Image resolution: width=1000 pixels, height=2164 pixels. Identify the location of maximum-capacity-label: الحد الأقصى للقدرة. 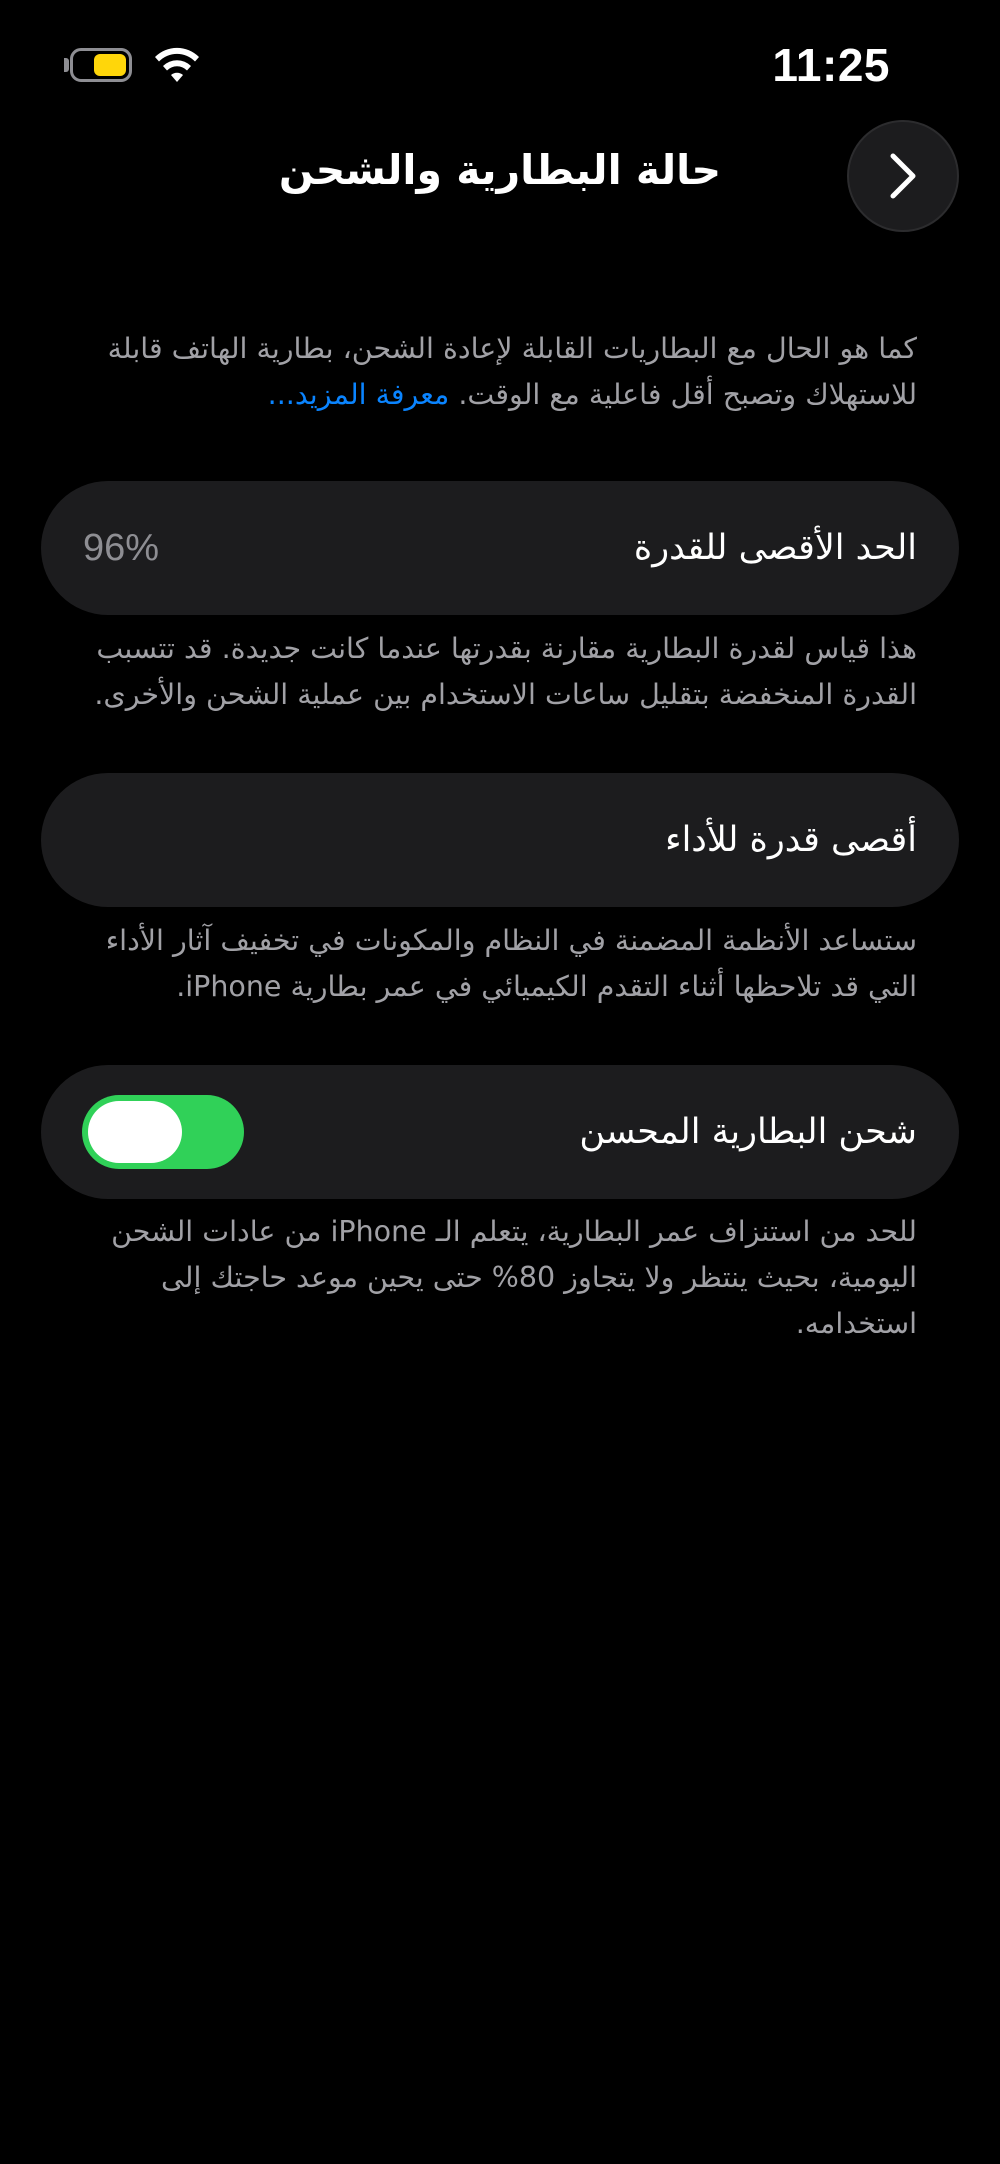
(775, 548).